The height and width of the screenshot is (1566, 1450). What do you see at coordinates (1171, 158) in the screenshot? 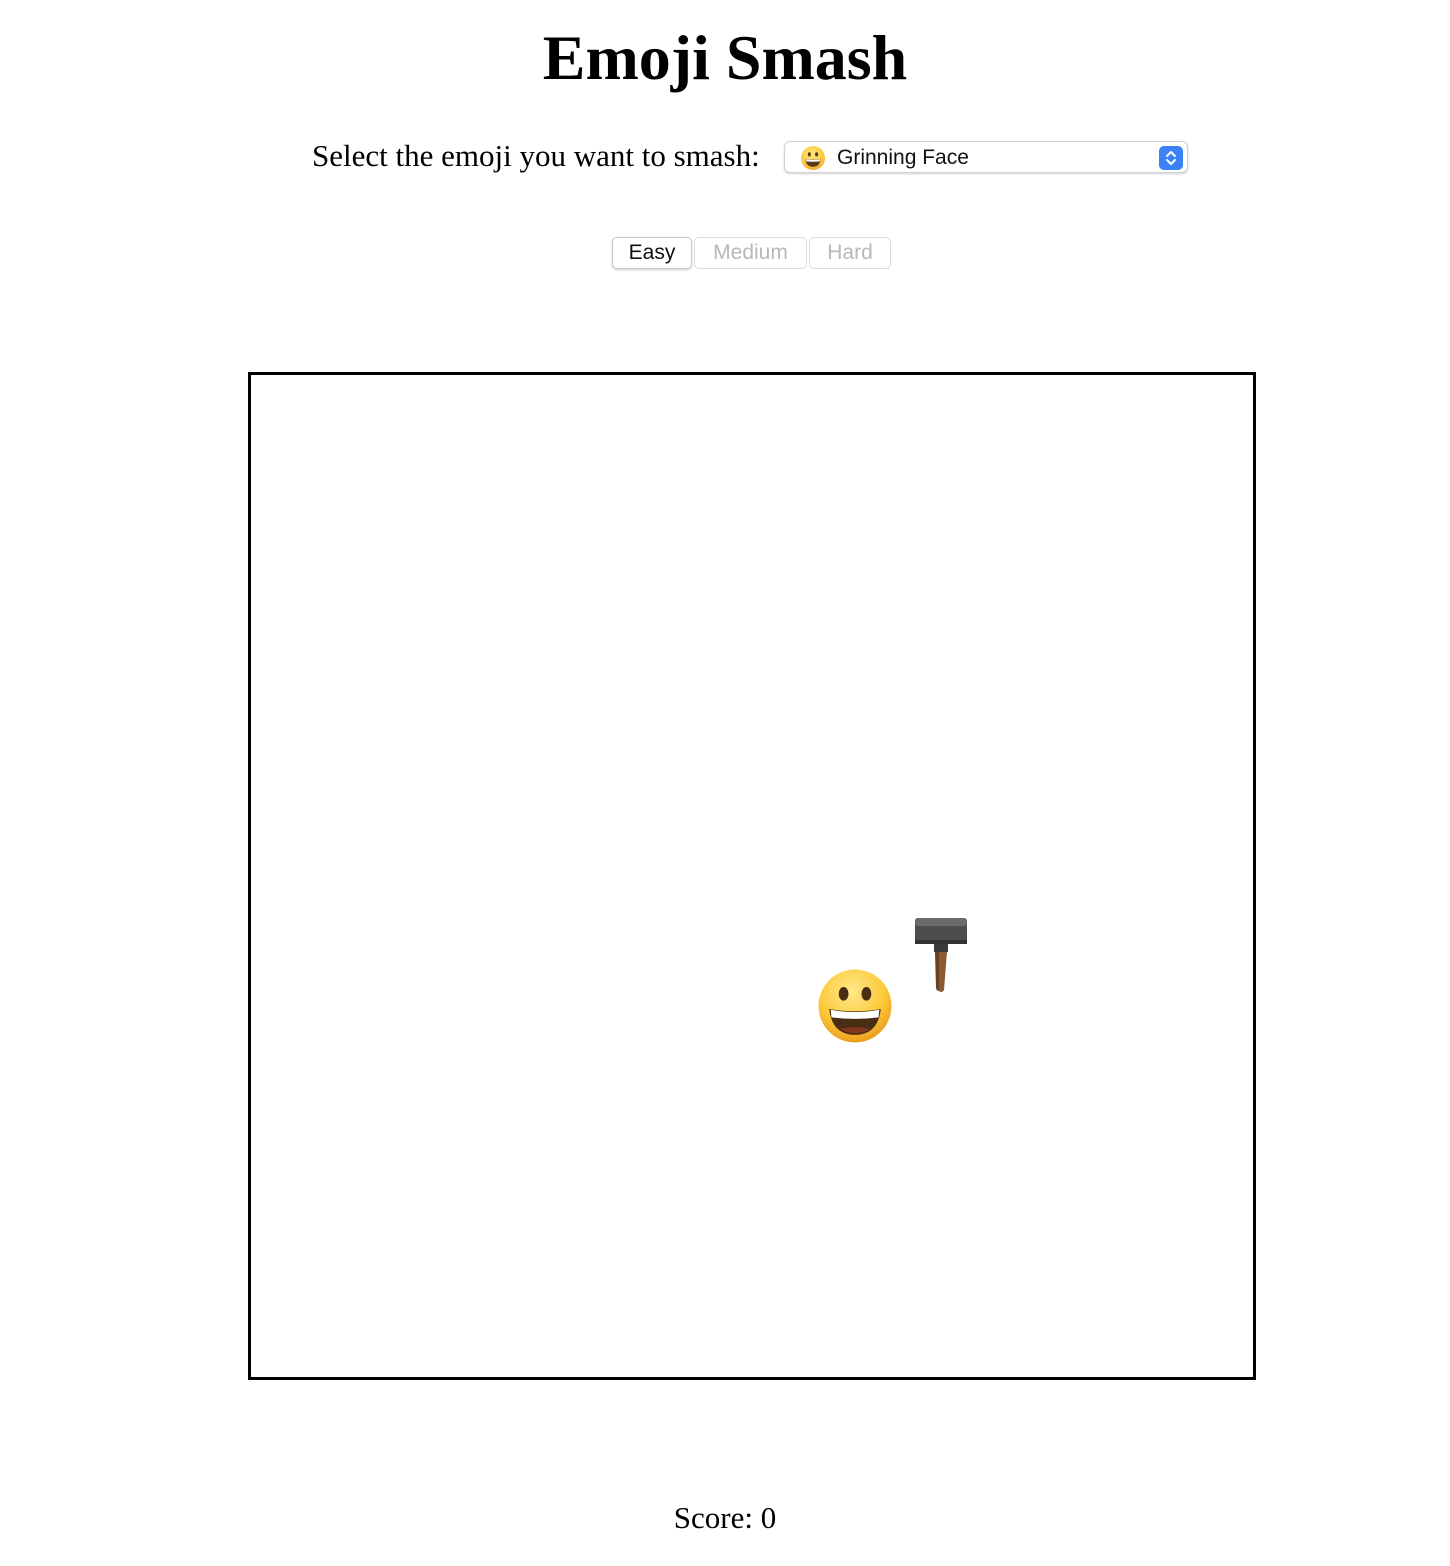
I see `chevron-updown-icon` at bounding box center [1171, 158].